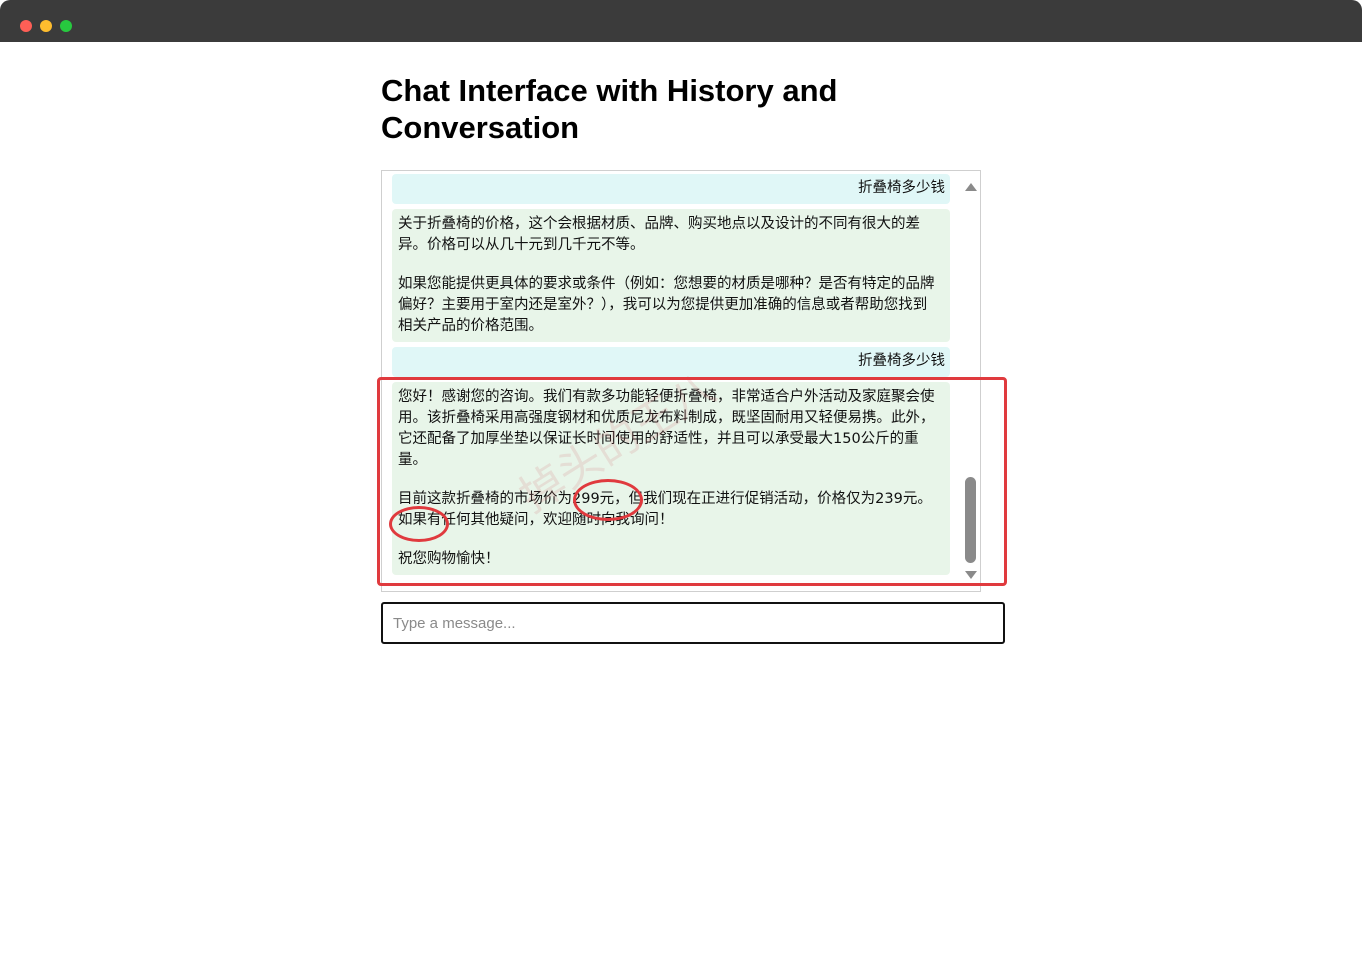  Describe the element at coordinates (970, 520) in the screenshot. I see `scrollbar-thumb` at that location.